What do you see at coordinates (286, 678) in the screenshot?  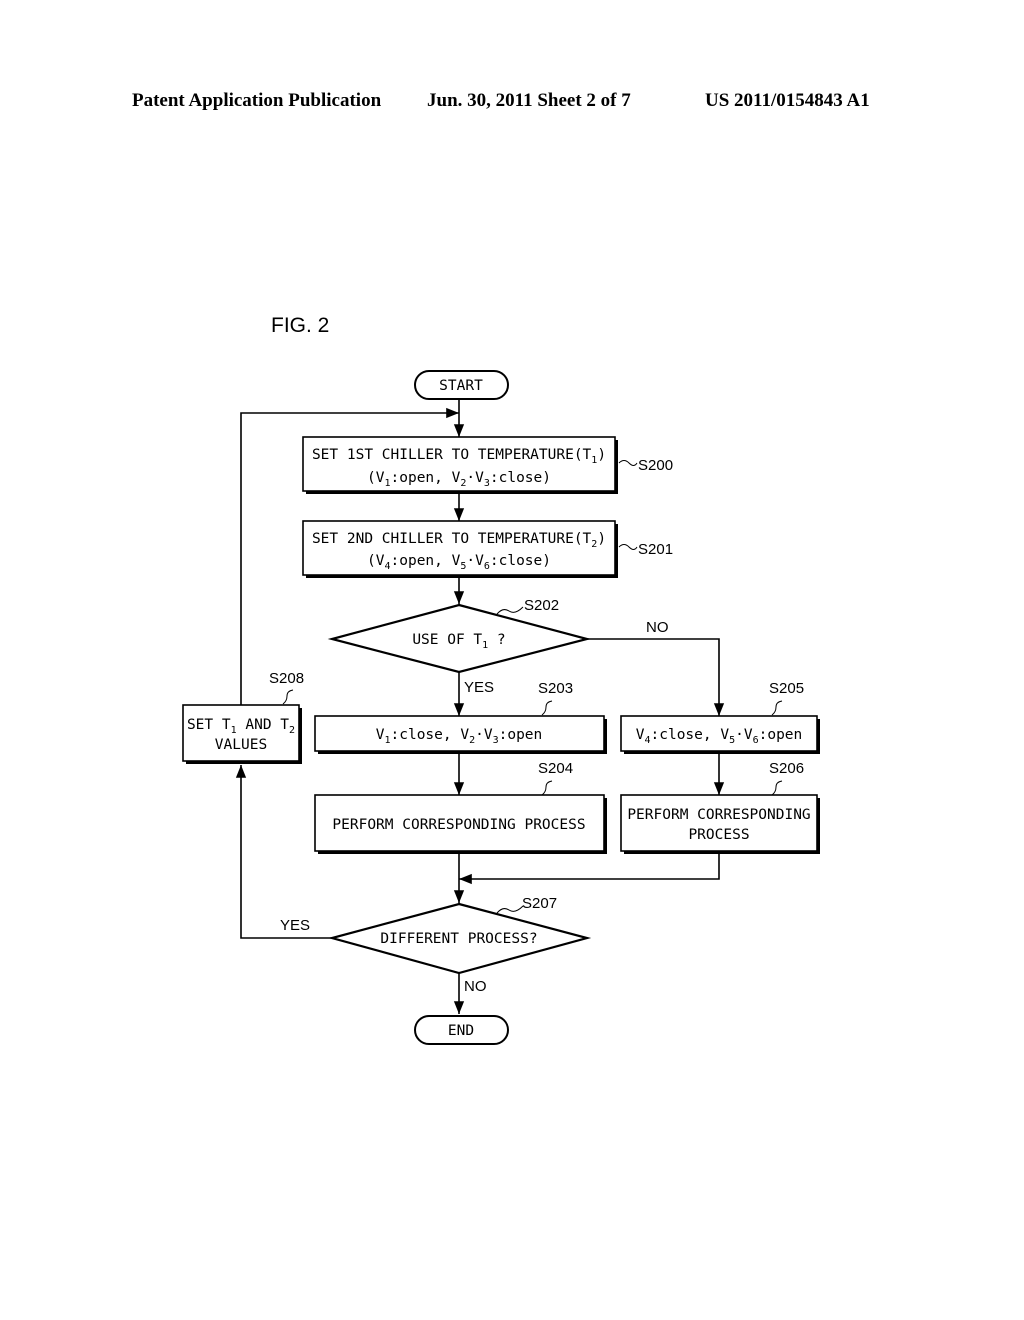 I see `s208-ref: S208` at bounding box center [286, 678].